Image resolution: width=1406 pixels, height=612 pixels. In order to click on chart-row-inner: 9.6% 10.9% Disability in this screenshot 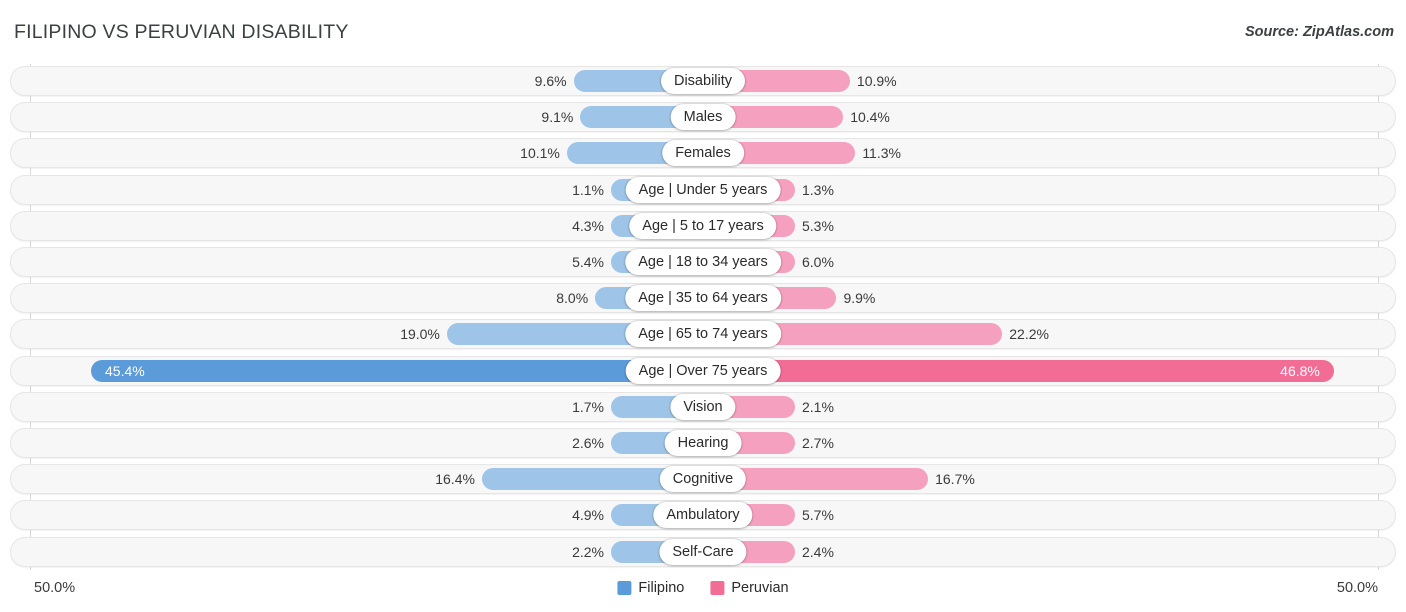, I will do `click(703, 81)`.